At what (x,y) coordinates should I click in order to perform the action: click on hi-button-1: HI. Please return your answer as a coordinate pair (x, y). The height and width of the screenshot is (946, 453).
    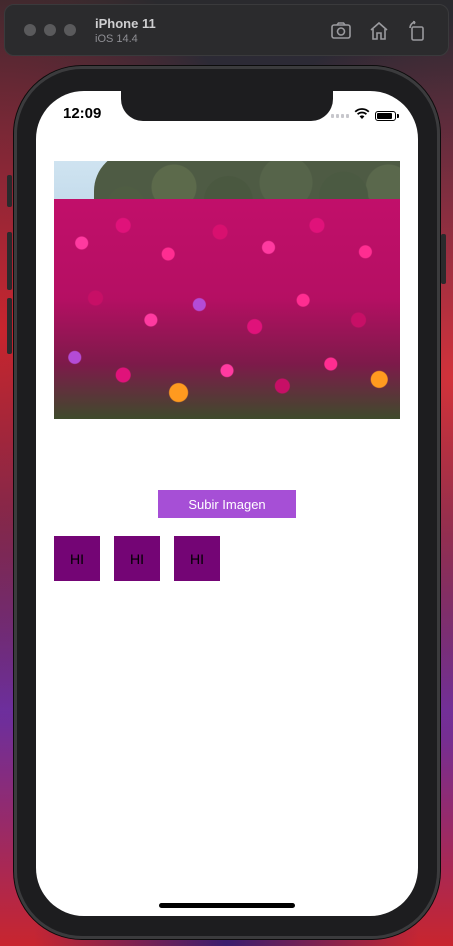
    Looking at the image, I should click on (77, 558).